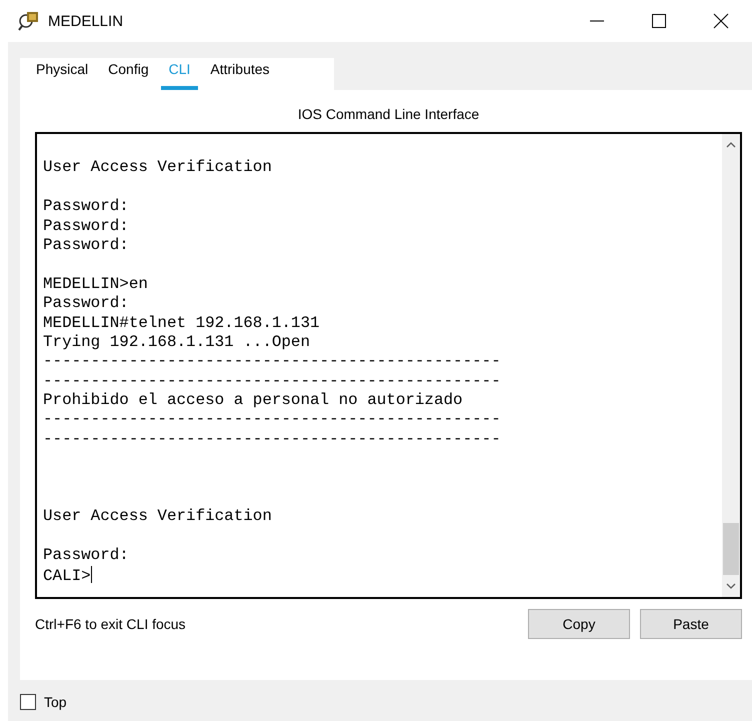 Image resolution: width=752 pixels, height=721 pixels. I want to click on action-button: Copy, so click(579, 624).